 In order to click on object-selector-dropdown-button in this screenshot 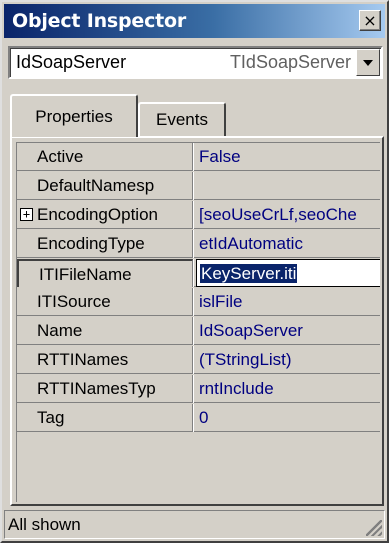, I will do `click(368, 62)`.